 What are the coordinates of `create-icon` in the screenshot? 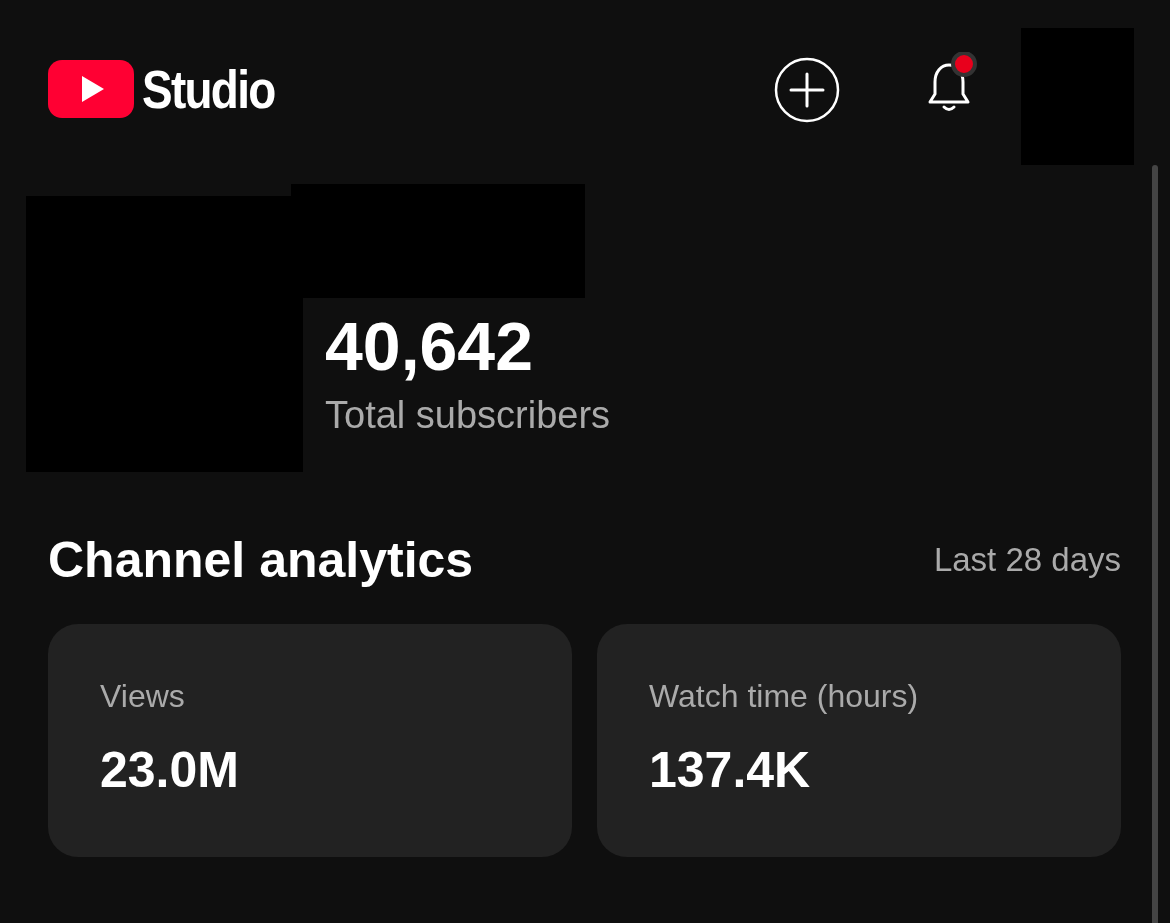 It's located at (807, 90).